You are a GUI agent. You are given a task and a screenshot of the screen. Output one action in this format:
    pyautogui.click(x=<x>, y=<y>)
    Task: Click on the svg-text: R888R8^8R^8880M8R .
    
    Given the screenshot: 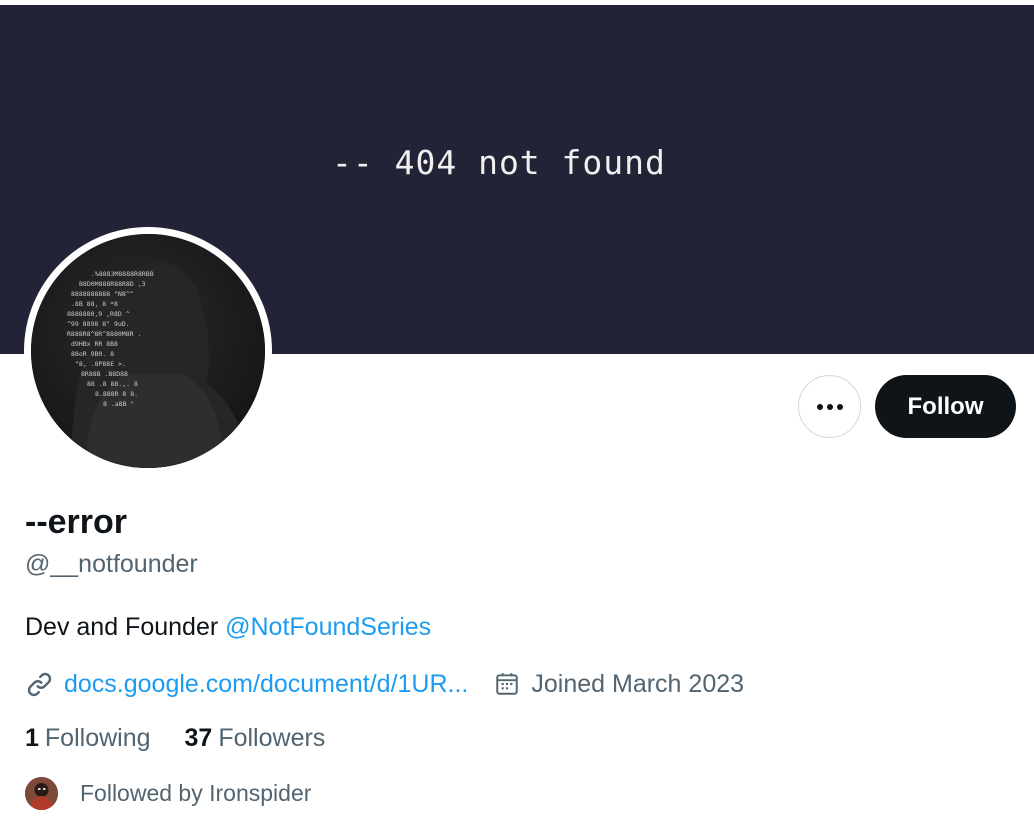 What is the action you would take?
    pyautogui.click(x=104, y=334)
    